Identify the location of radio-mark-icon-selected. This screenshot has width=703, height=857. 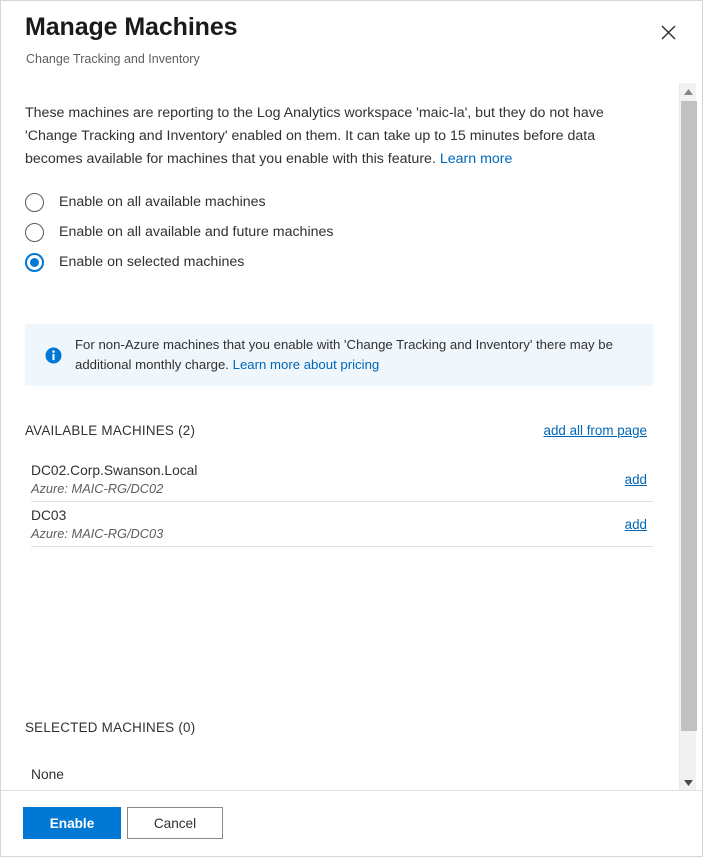
(34, 262).